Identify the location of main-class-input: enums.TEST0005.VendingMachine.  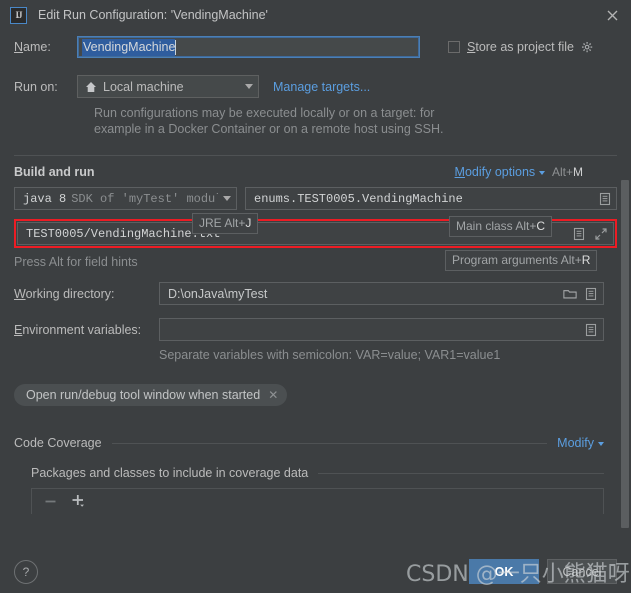
(431, 198).